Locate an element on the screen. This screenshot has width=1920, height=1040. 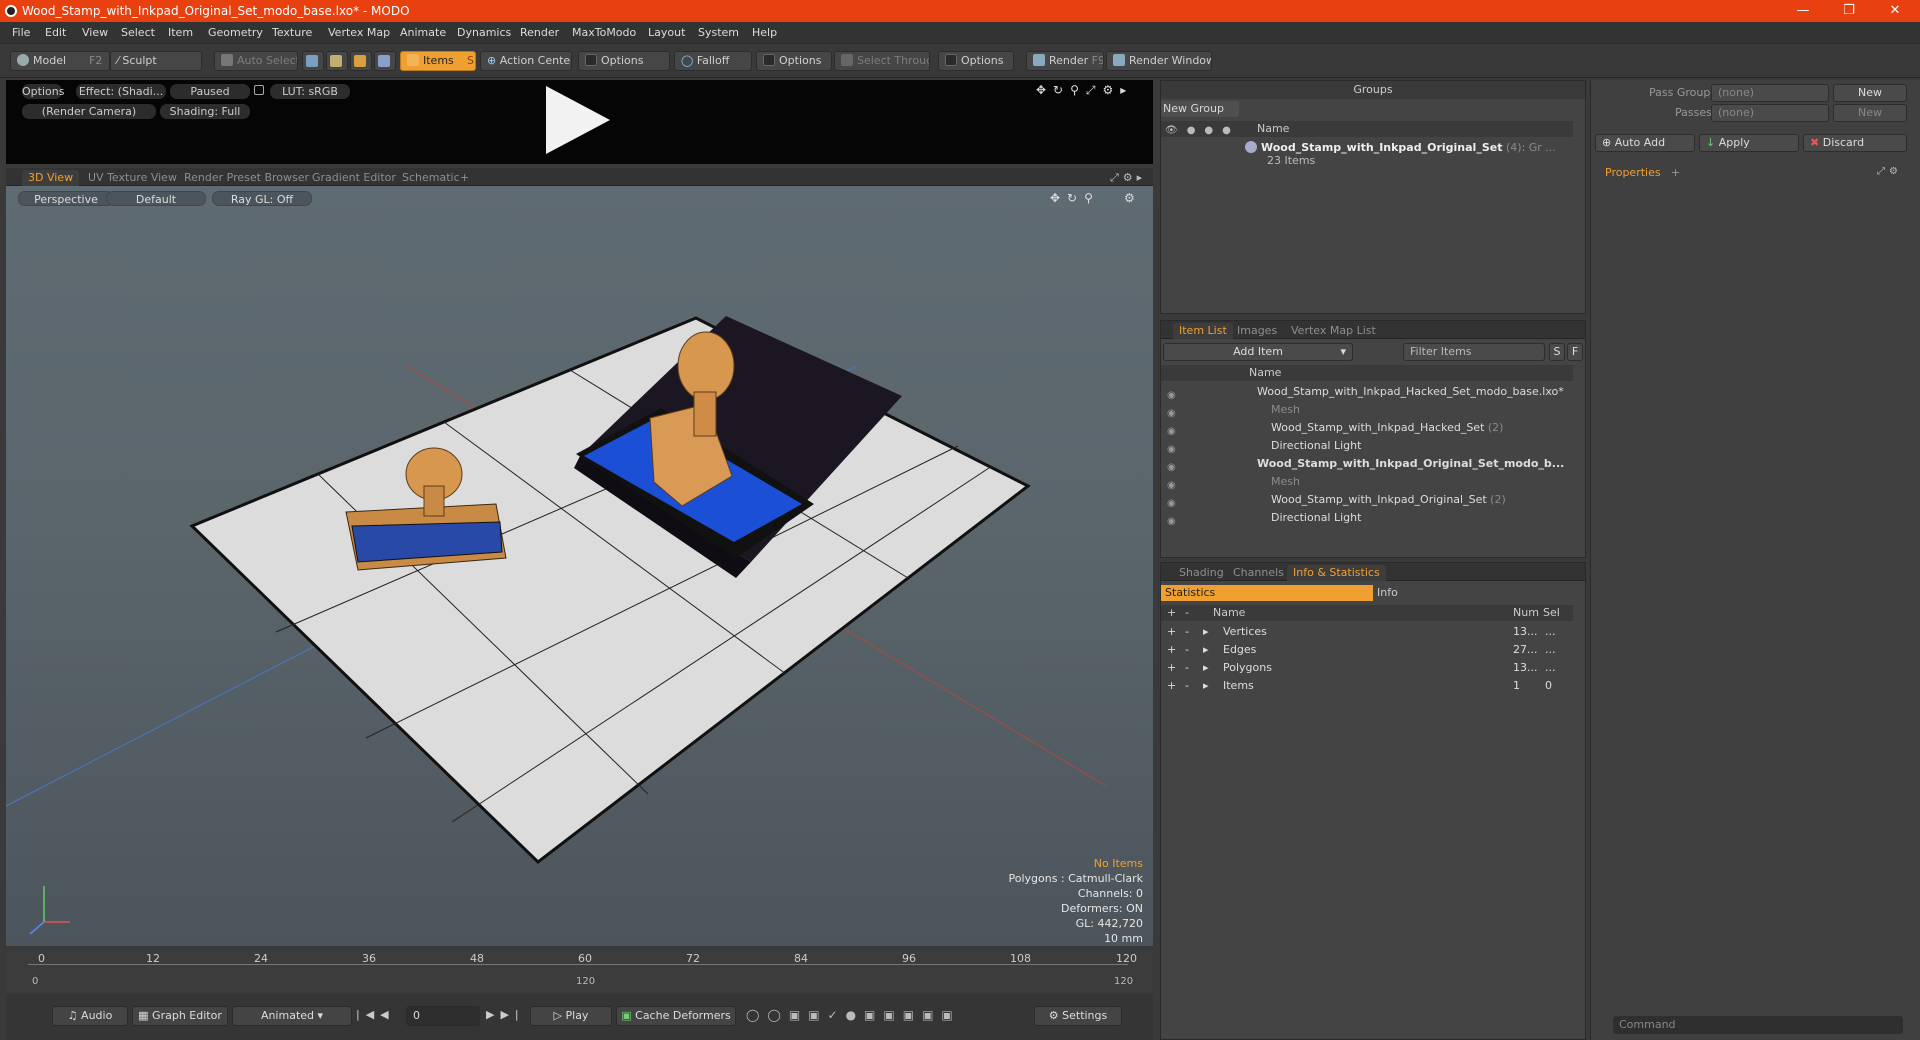
minimize-icon: — is located at coordinates (1803, 11).